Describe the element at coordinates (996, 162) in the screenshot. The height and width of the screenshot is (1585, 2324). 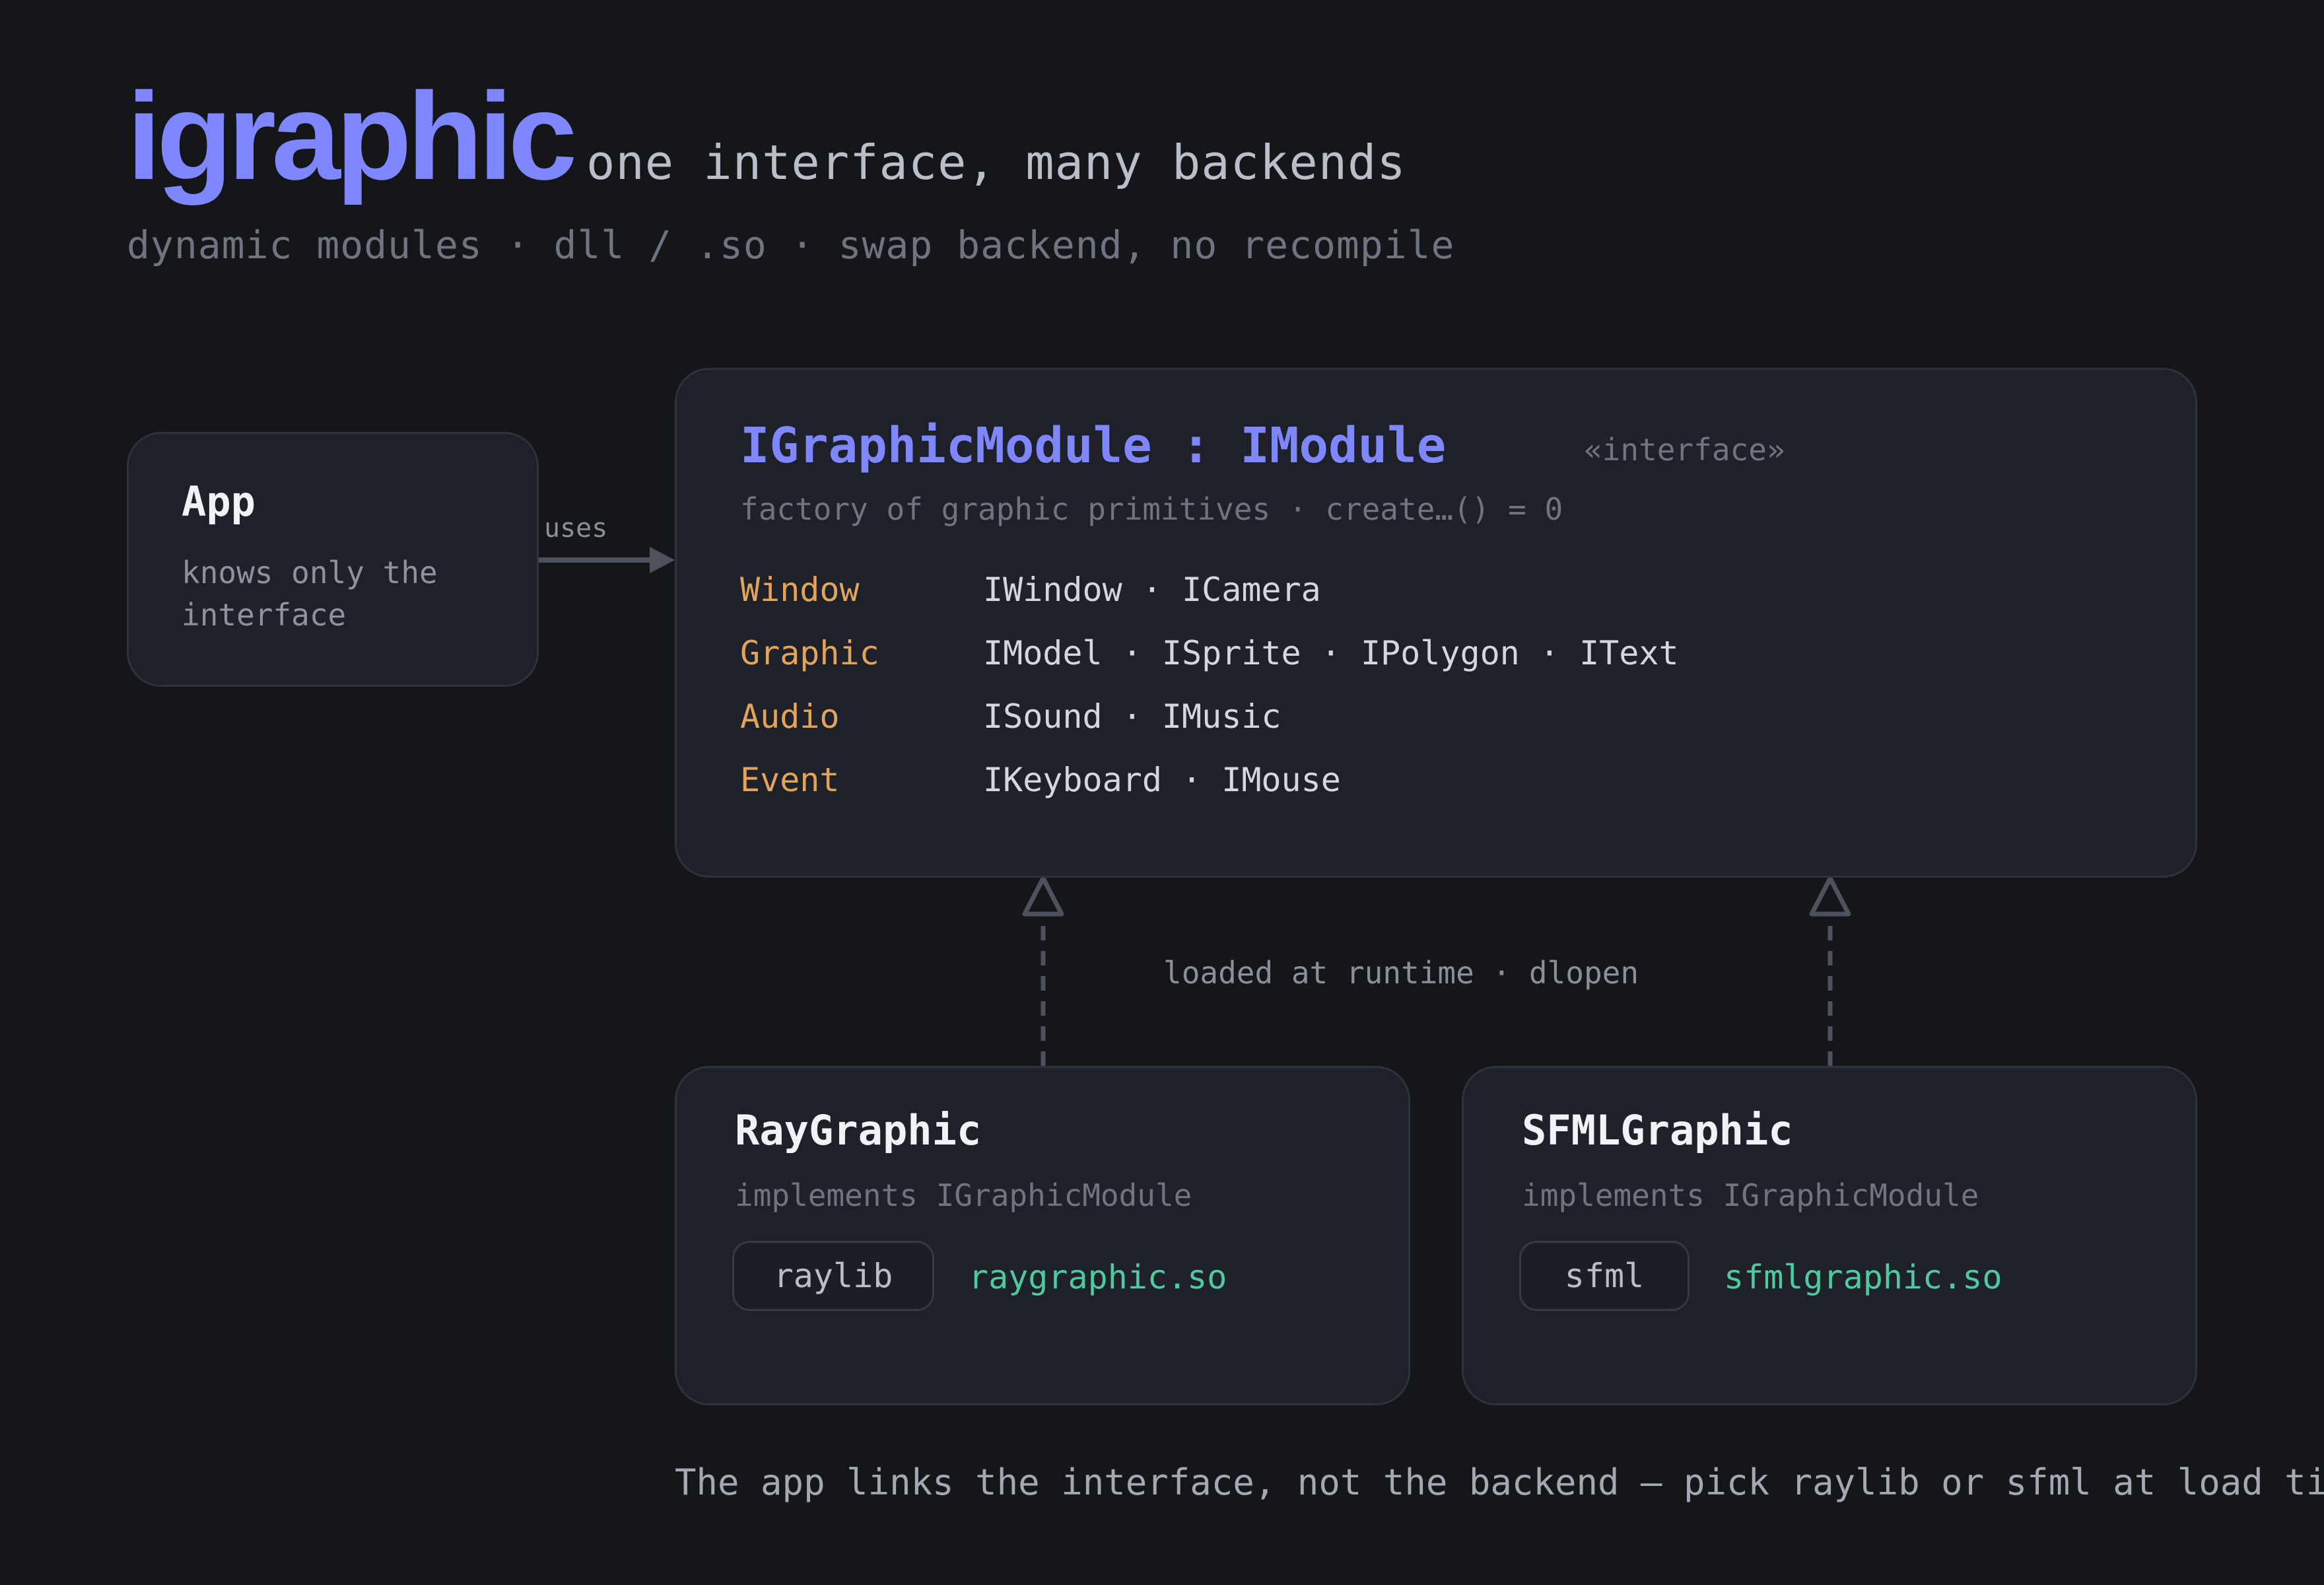
I see `tagline: one interface, many backends` at that location.